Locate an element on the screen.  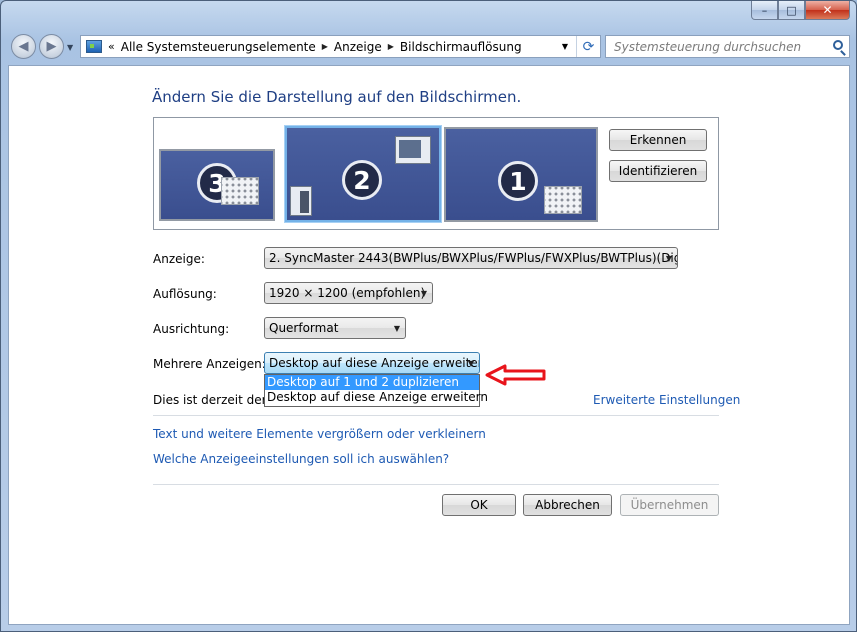
taskbar-thumbnail-icon is located at coordinates (301, 201).